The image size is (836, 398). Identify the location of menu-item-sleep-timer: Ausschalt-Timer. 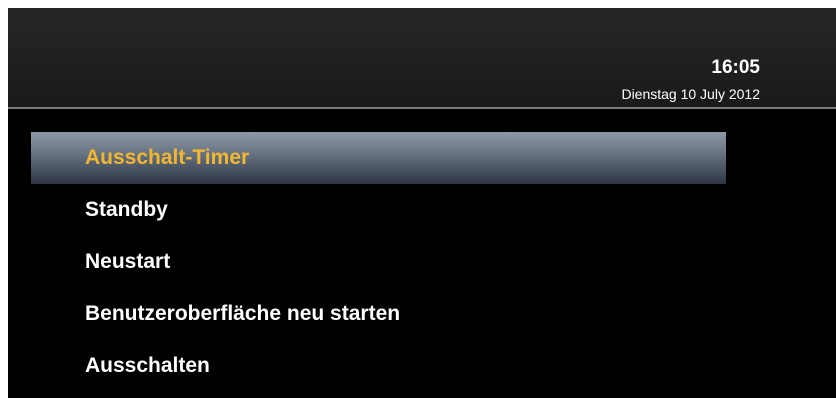
(378, 158).